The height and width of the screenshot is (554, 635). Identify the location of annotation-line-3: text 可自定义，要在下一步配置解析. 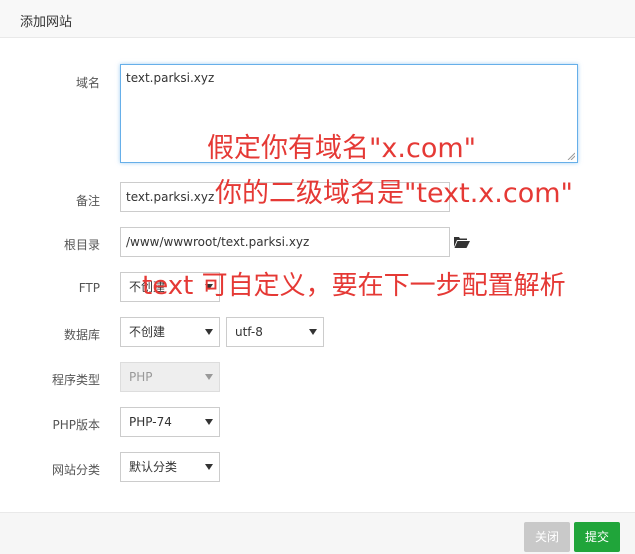
(354, 286).